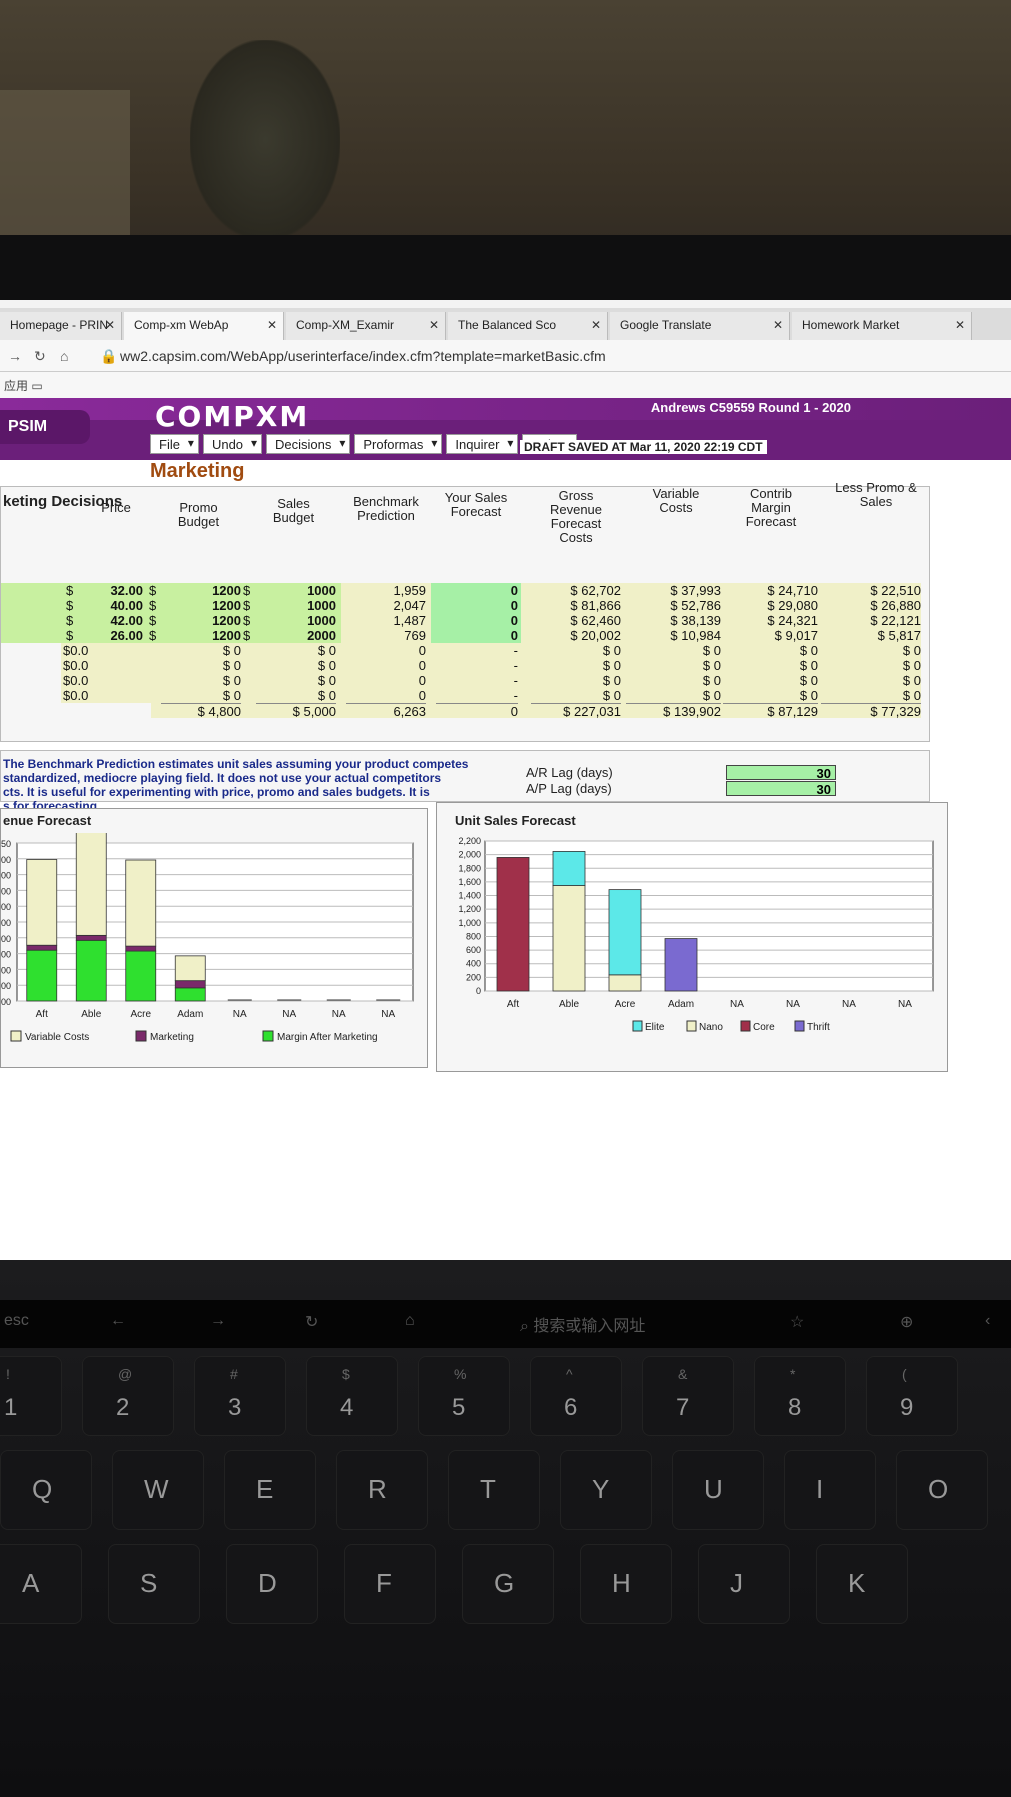  I want to click on menu-decisions: Decisions, so click(308, 444).